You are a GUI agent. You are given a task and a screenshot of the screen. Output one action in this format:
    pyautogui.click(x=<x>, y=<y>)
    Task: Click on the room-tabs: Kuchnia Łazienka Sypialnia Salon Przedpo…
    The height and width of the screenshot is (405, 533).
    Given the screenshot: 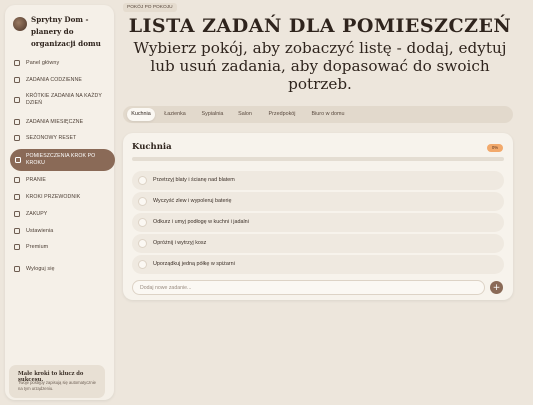 What is the action you would take?
    pyautogui.click(x=318, y=114)
    